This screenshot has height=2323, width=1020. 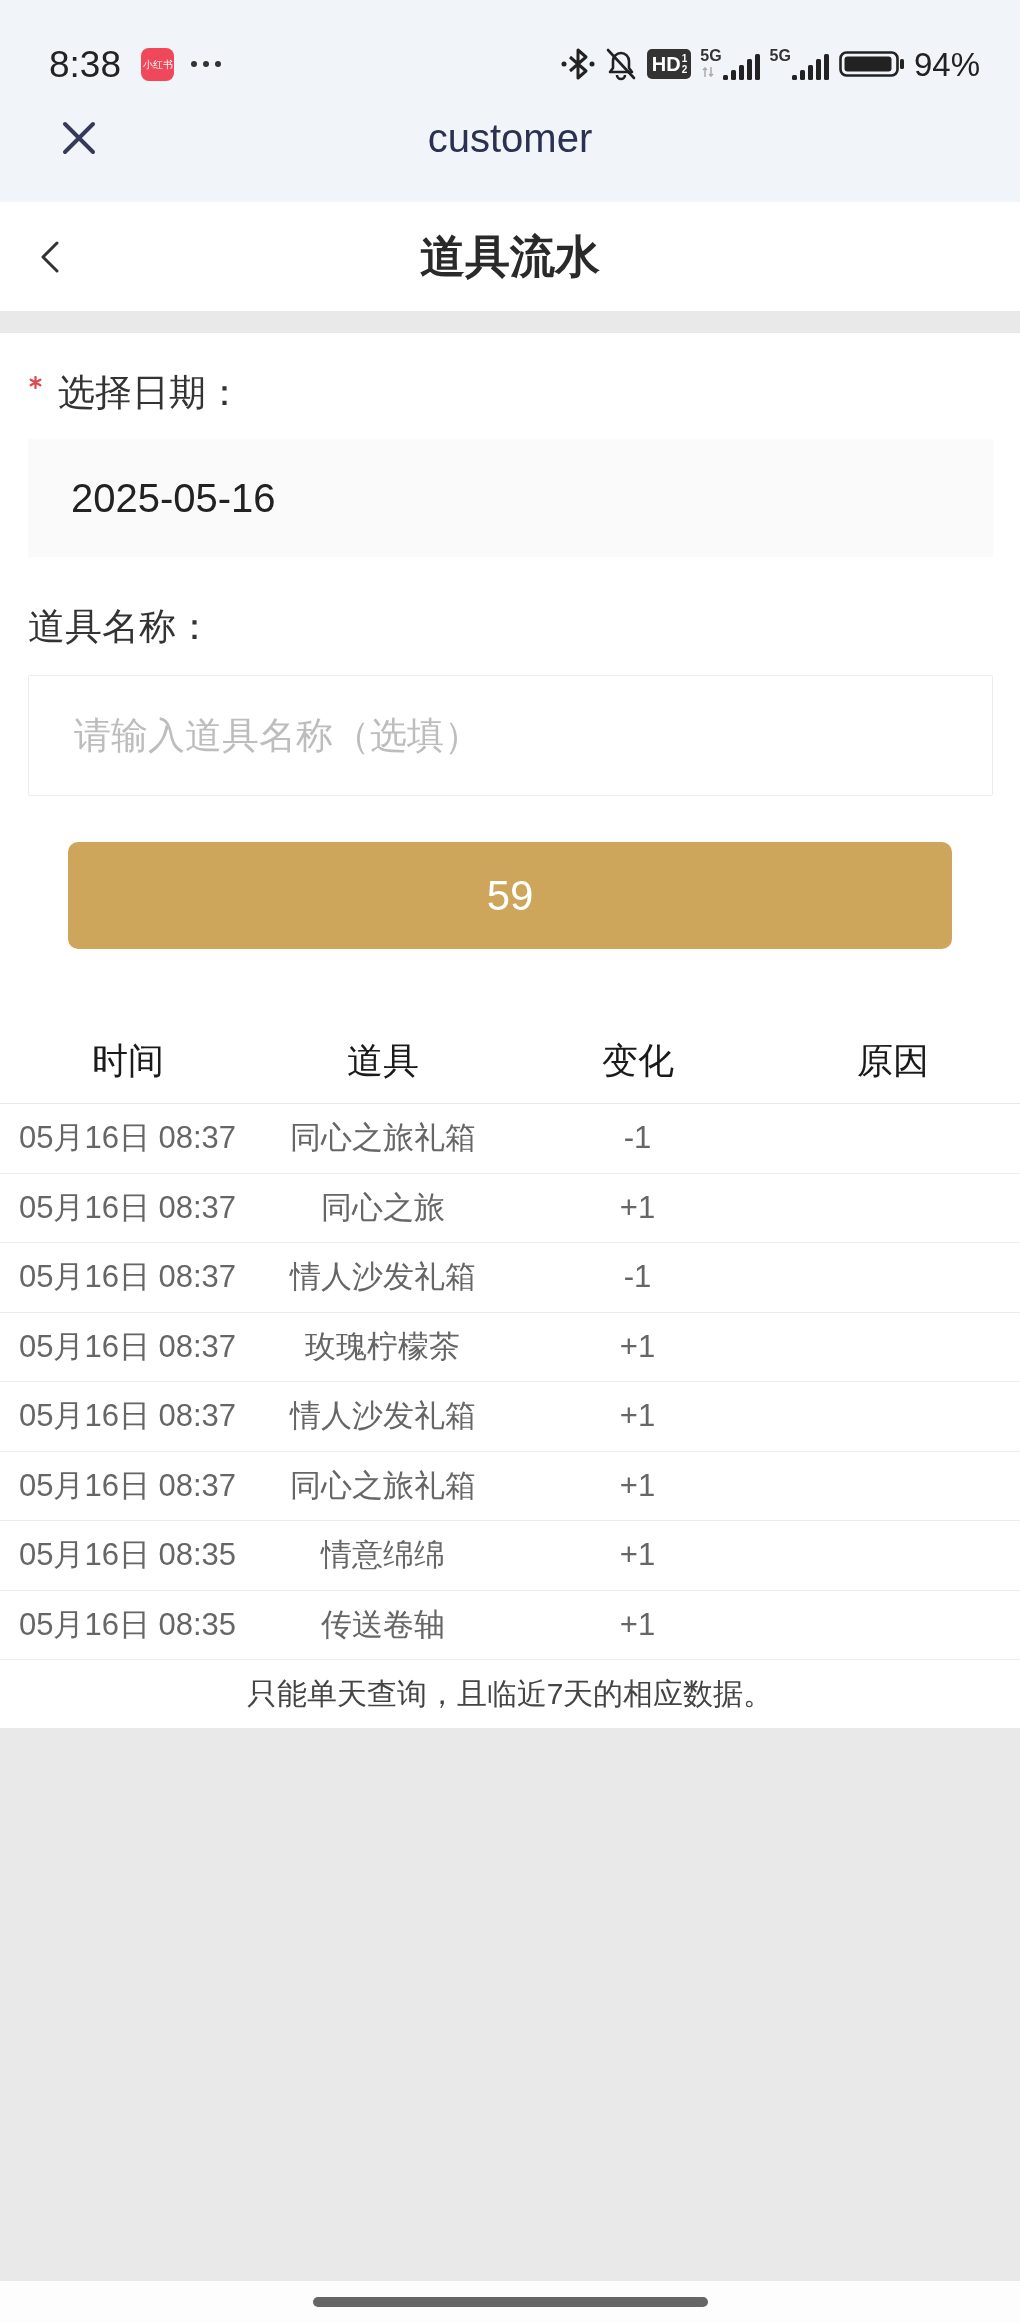 I want to click on close-icon, so click(x=79, y=138).